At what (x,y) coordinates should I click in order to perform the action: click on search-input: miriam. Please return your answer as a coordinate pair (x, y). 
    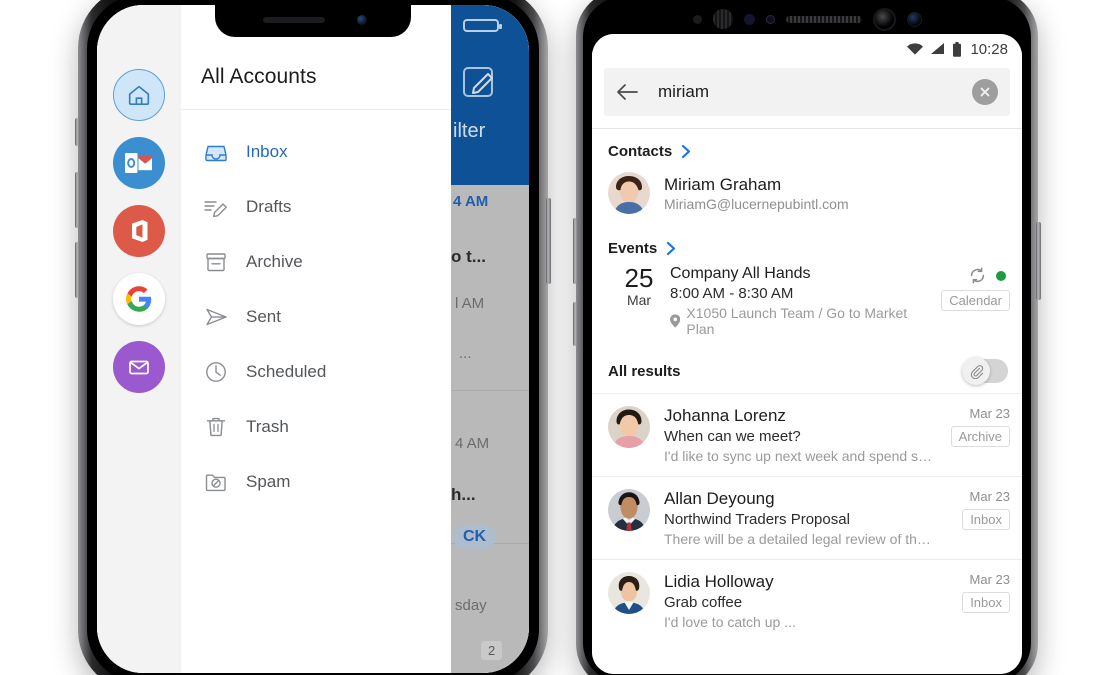
    Looking at the image, I should click on (815, 92).